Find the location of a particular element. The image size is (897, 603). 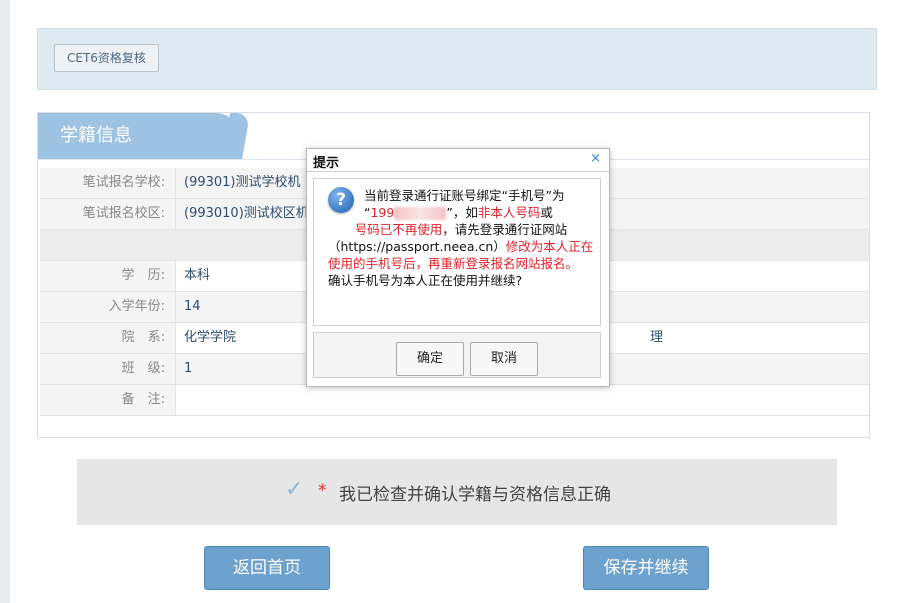

not-own-number: 非本人号码 is located at coordinates (509, 212).